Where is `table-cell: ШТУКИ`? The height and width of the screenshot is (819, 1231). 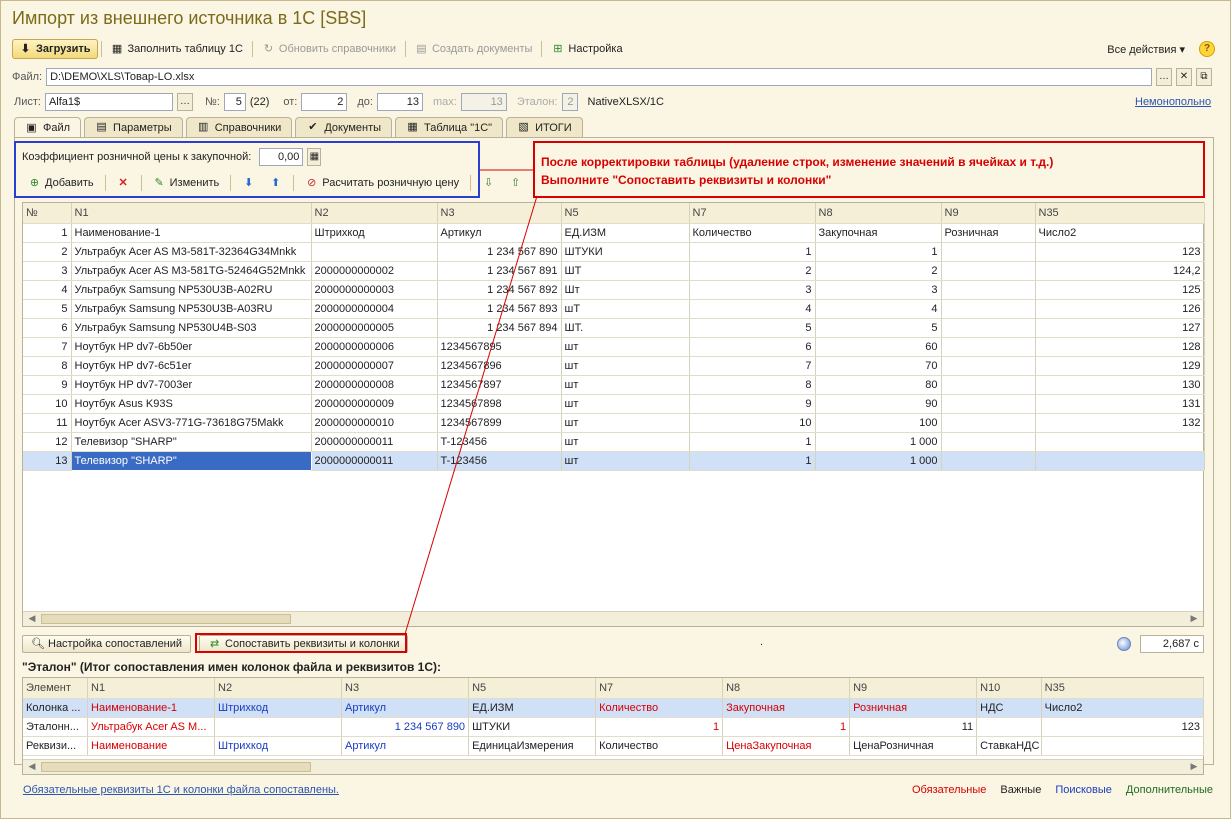
table-cell: ШТУКИ is located at coordinates (625, 252).